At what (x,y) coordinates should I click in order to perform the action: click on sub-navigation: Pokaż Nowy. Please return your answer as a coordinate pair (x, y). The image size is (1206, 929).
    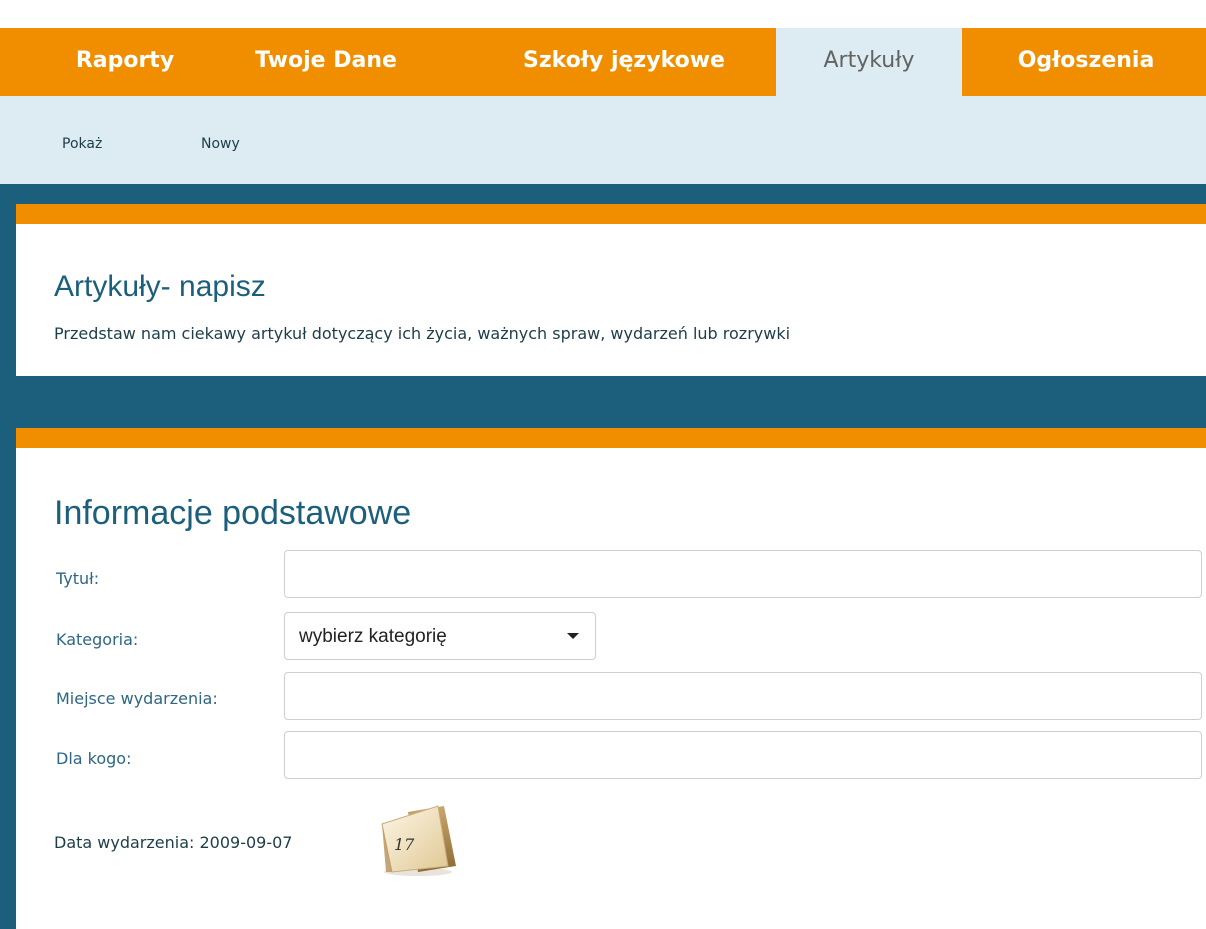
    Looking at the image, I should click on (603, 140).